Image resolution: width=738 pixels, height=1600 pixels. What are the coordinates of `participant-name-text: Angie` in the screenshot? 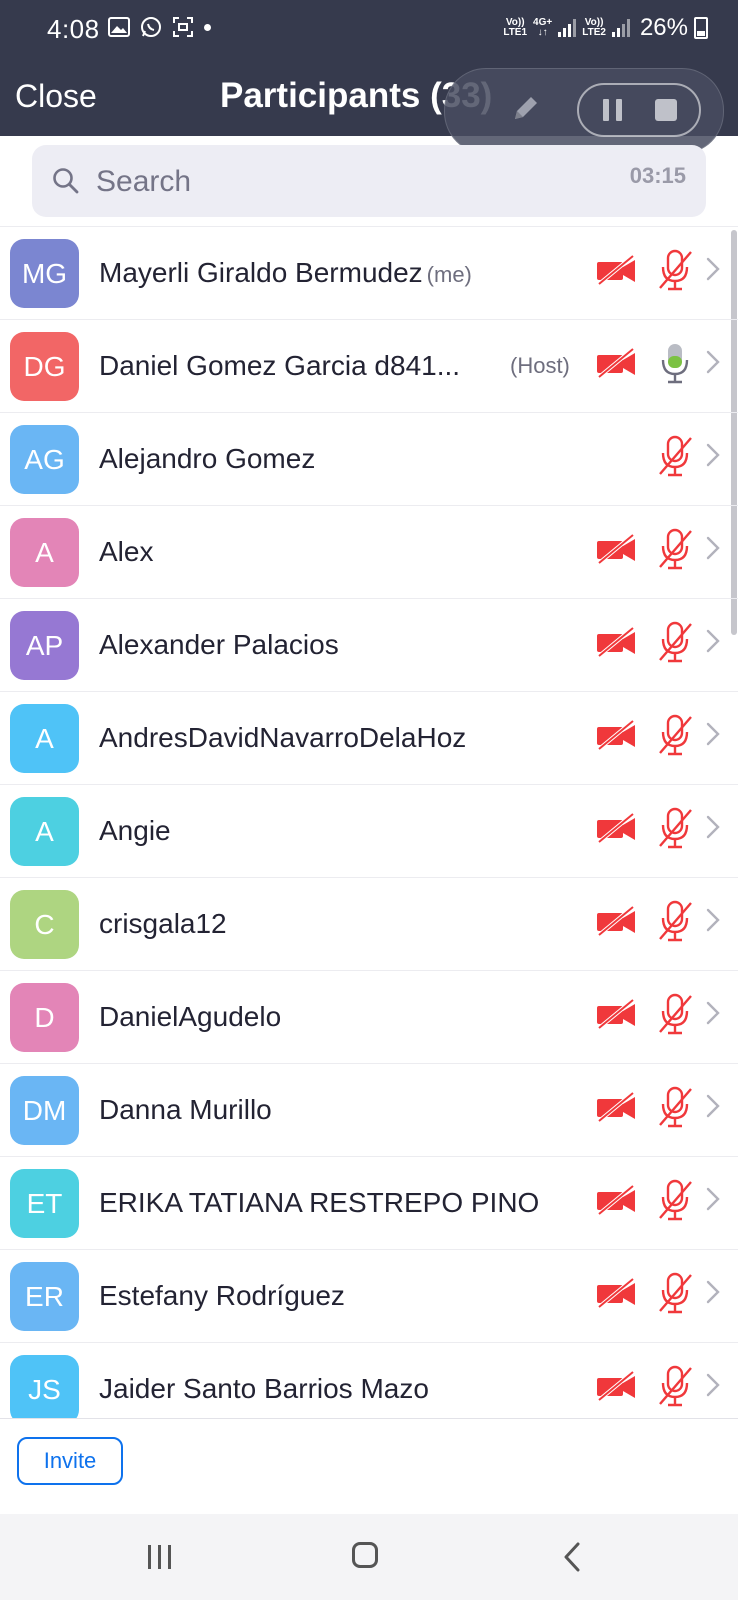 It's located at (135, 830).